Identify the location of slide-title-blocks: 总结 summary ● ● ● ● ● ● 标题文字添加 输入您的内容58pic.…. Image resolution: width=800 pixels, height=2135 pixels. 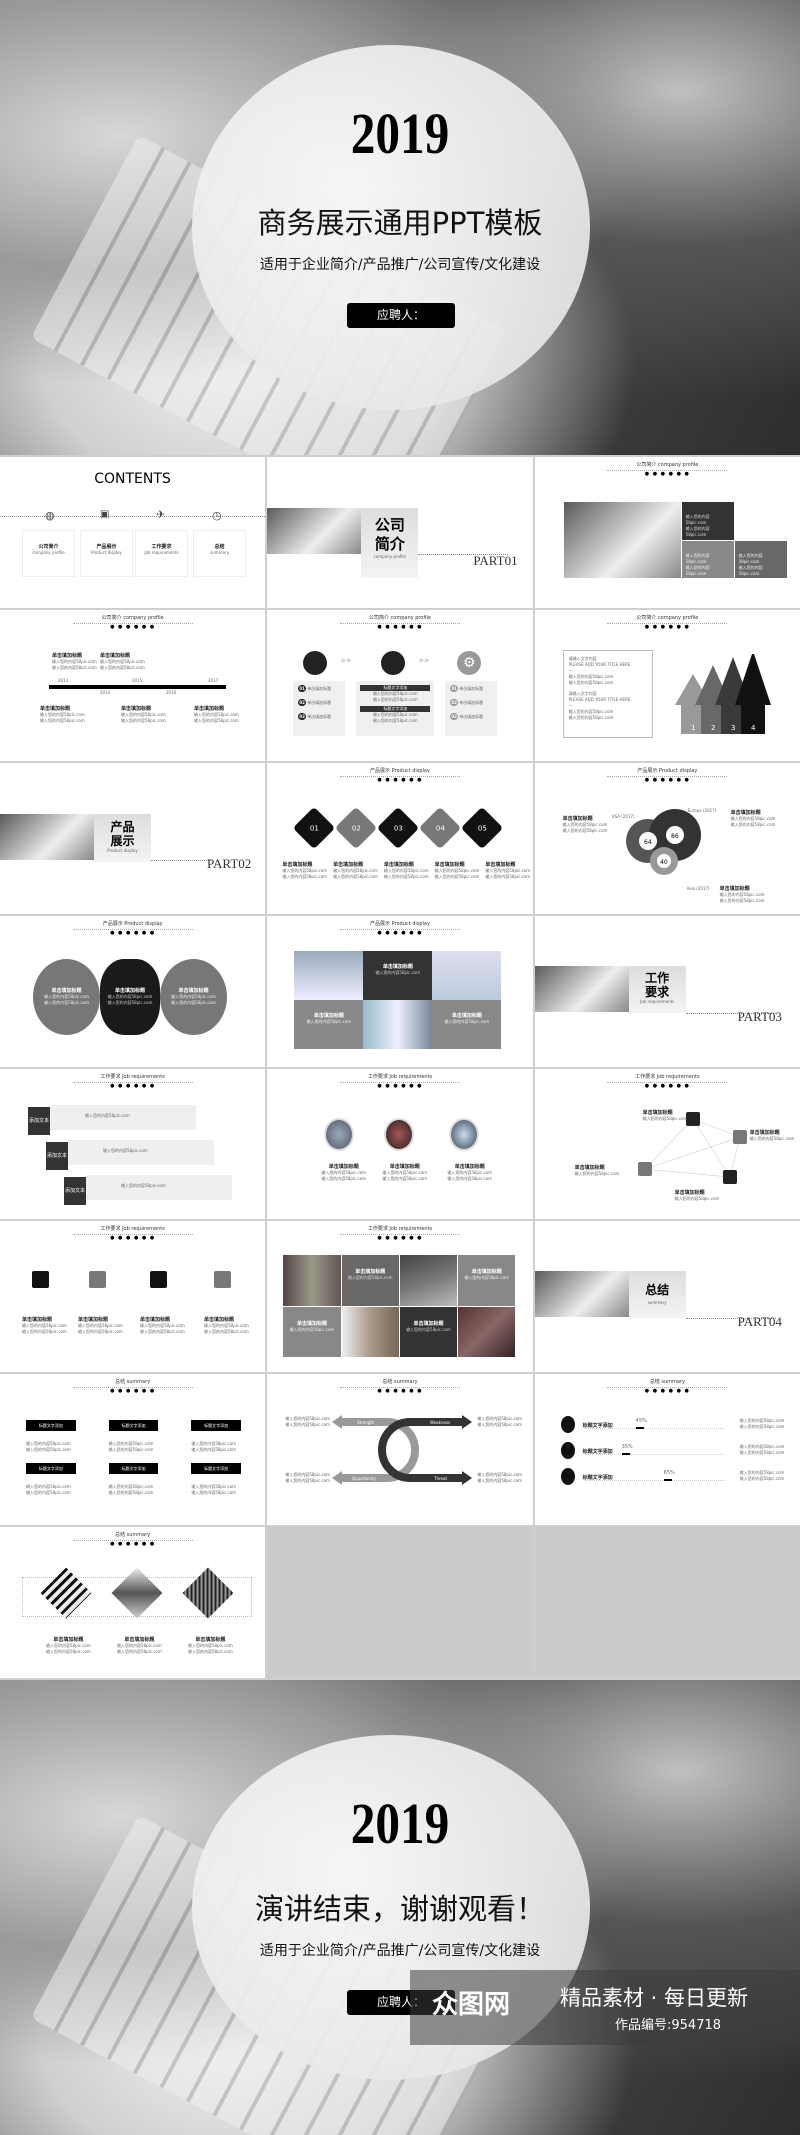
(133, 1450).